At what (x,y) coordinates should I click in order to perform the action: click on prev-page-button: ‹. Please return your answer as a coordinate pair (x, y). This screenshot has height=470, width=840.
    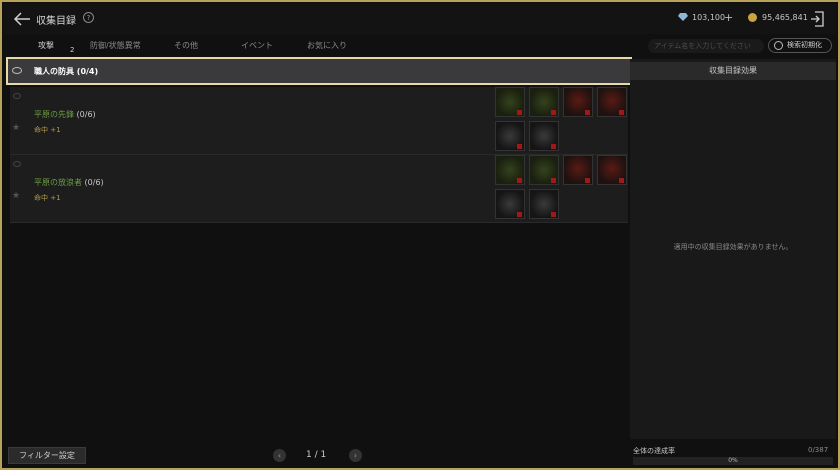
    Looking at the image, I should click on (279, 455).